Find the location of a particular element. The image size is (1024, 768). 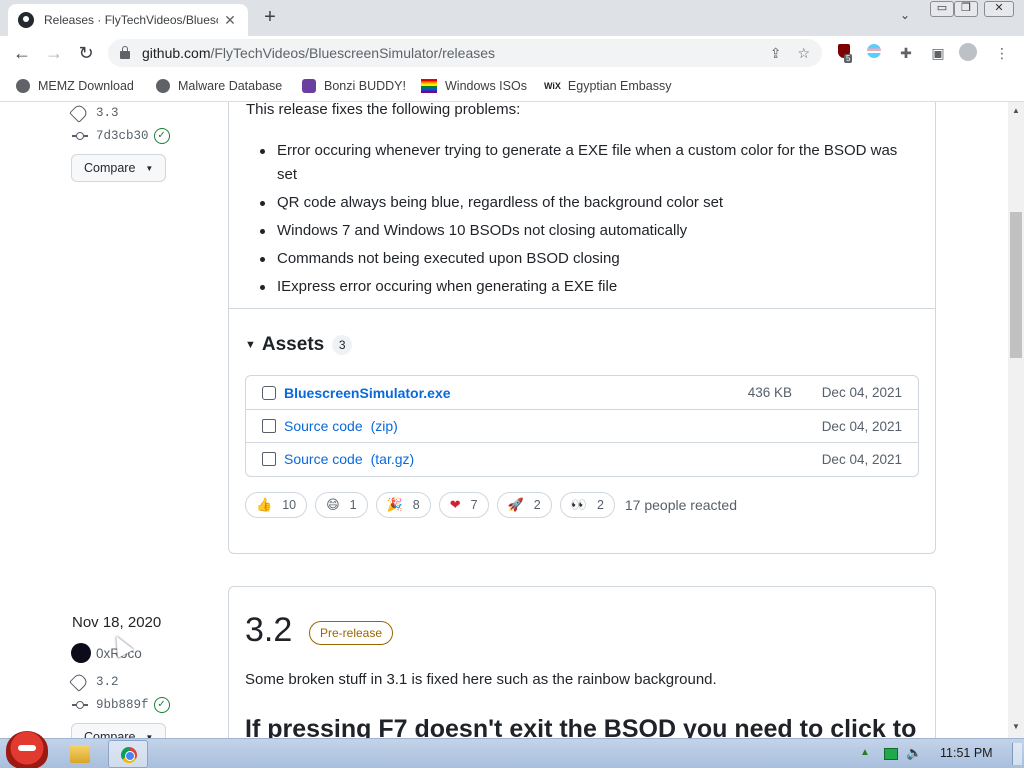

minimize-button: ▭ is located at coordinates (942, 9).